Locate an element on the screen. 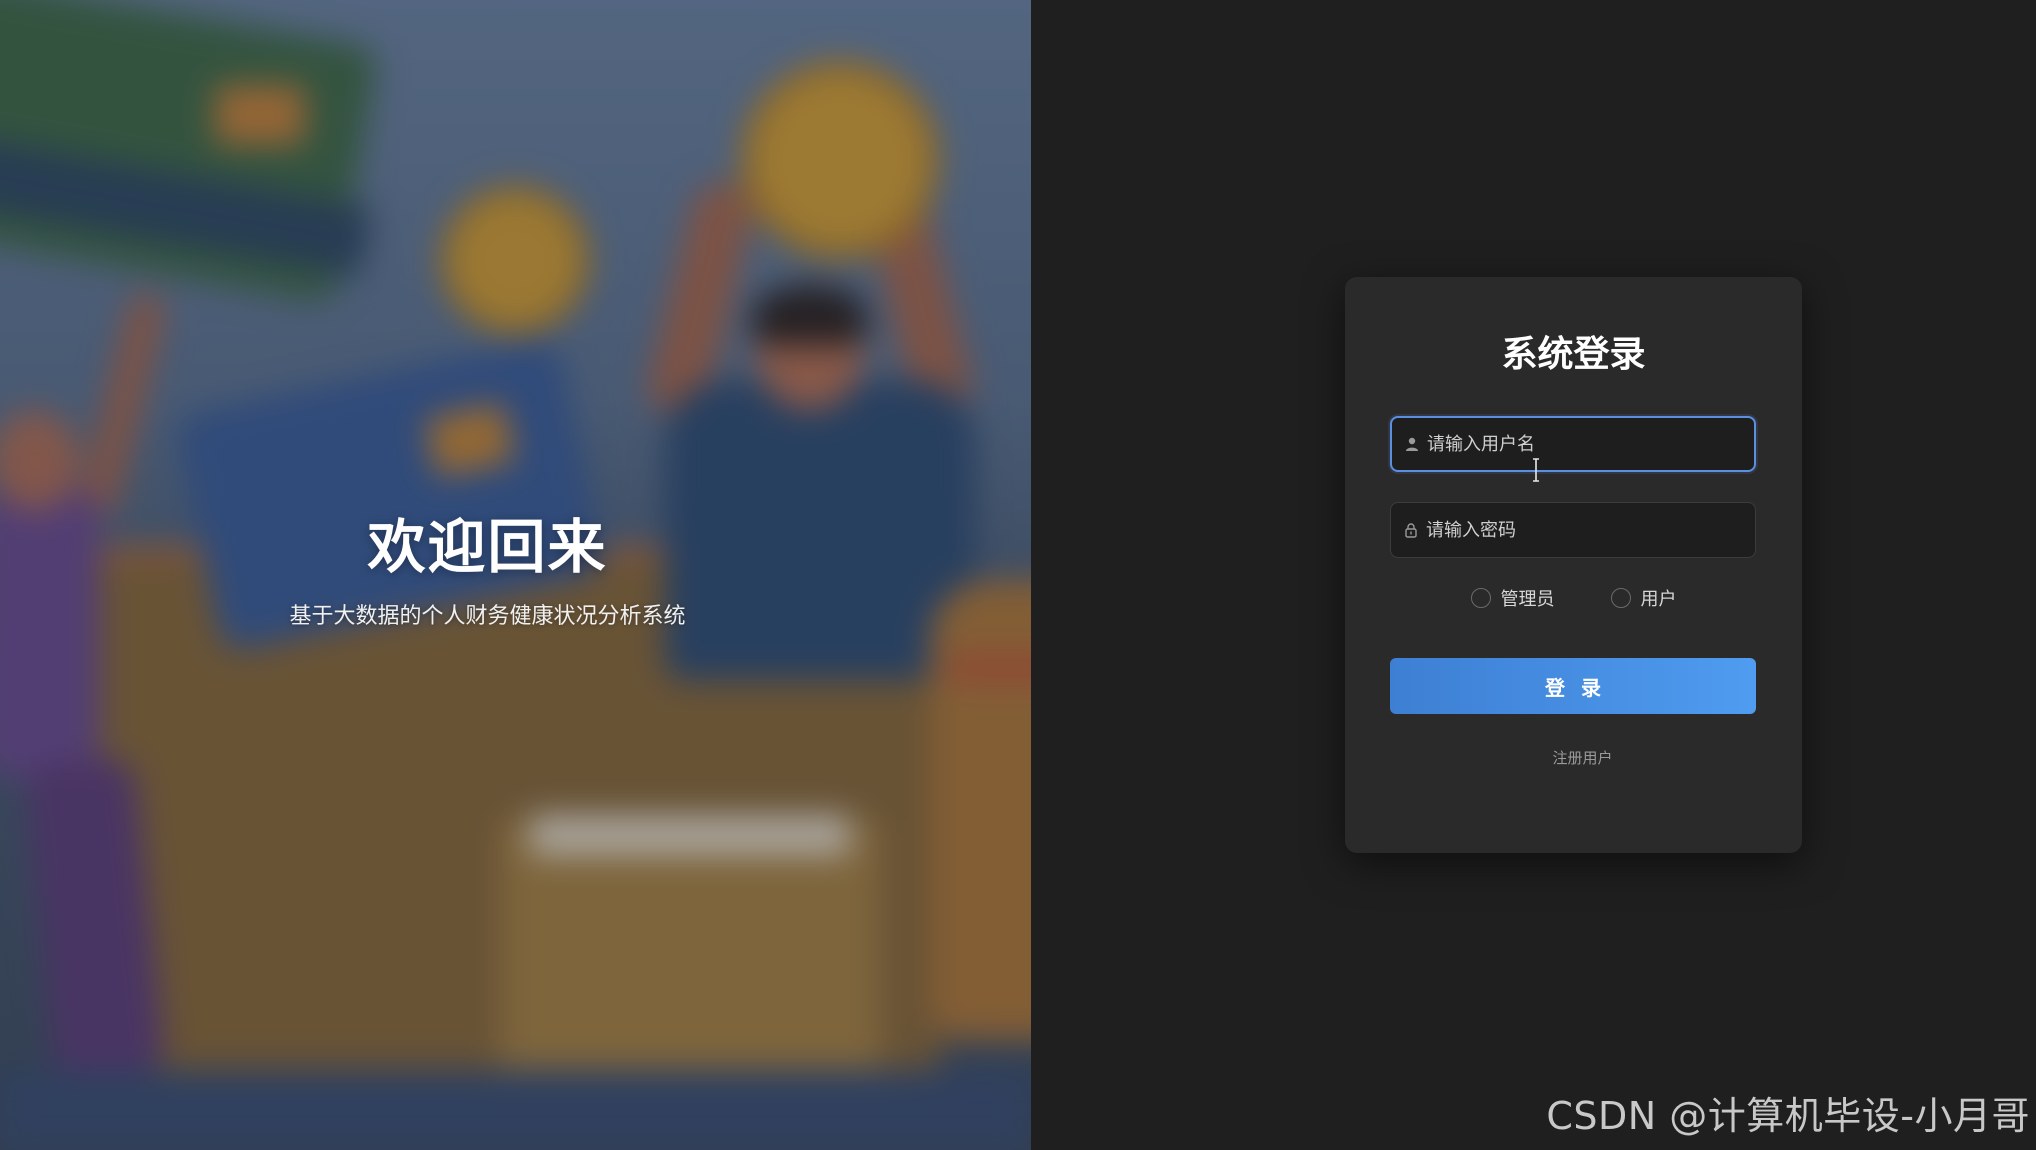  role-radio-admin: 管理员 is located at coordinates (1512, 598).